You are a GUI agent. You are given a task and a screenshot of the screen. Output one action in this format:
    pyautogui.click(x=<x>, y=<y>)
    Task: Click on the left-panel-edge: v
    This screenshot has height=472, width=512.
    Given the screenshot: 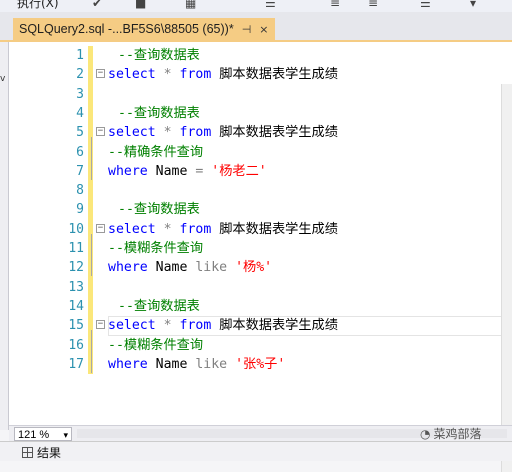 What is the action you would take?
    pyautogui.click(x=4, y=236)
    